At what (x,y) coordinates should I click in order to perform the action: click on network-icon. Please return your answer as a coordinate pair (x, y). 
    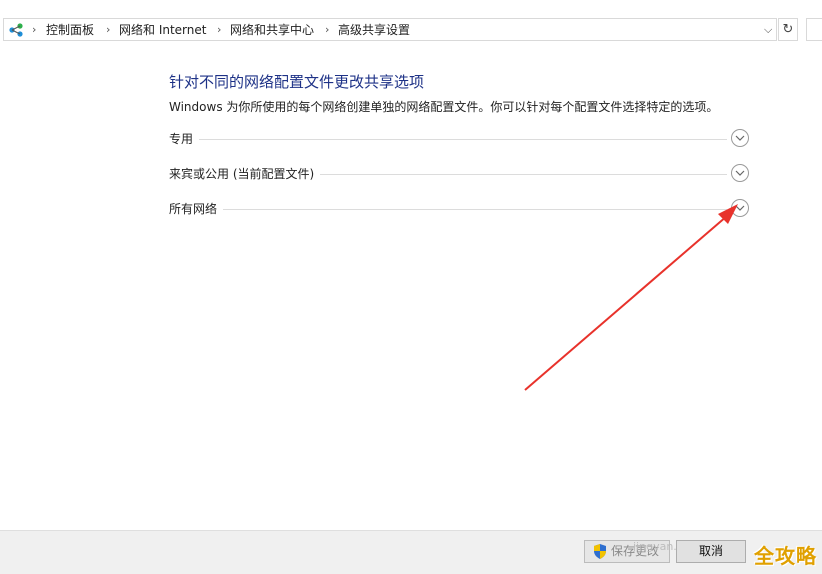
    Looking at the image, I should click on (16, 30).